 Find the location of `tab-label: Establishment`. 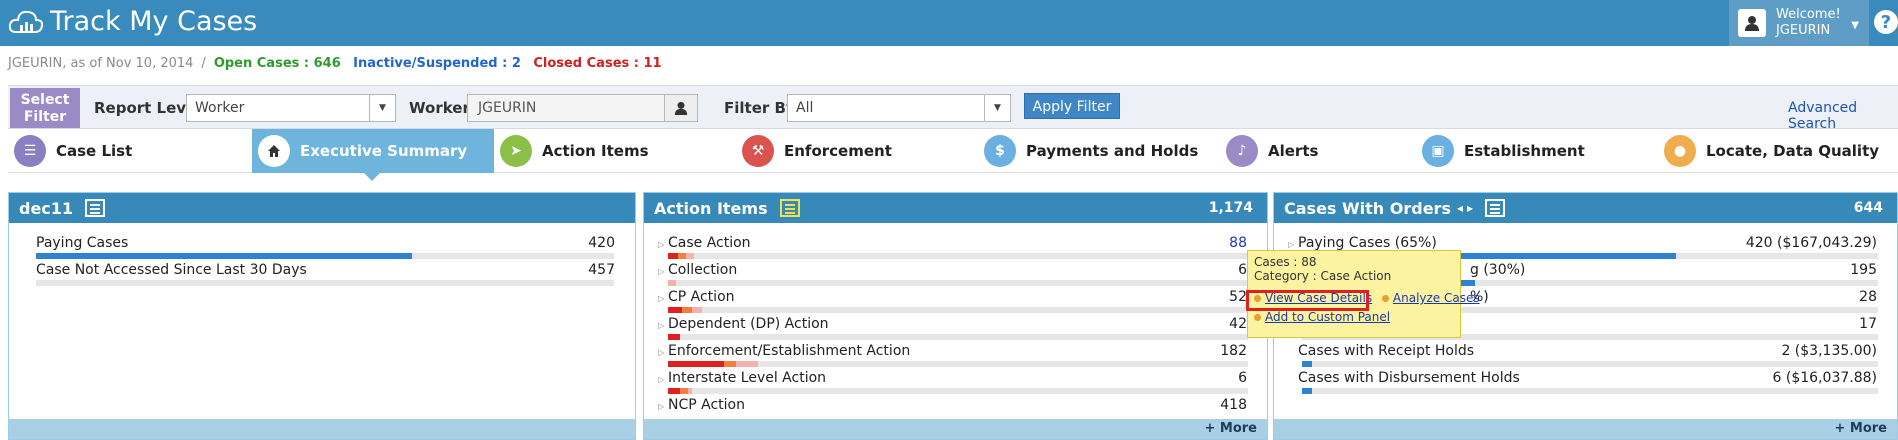

tab-label: Establishment is located at coordinates (1524, 151).